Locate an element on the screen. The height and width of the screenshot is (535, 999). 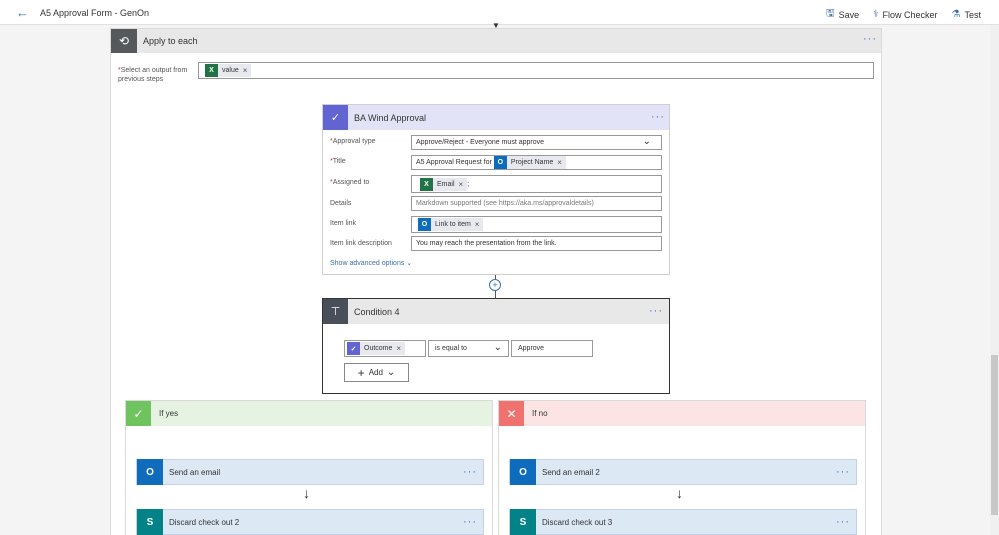
select-output-field: X value × is located at coordinates (536, 70).